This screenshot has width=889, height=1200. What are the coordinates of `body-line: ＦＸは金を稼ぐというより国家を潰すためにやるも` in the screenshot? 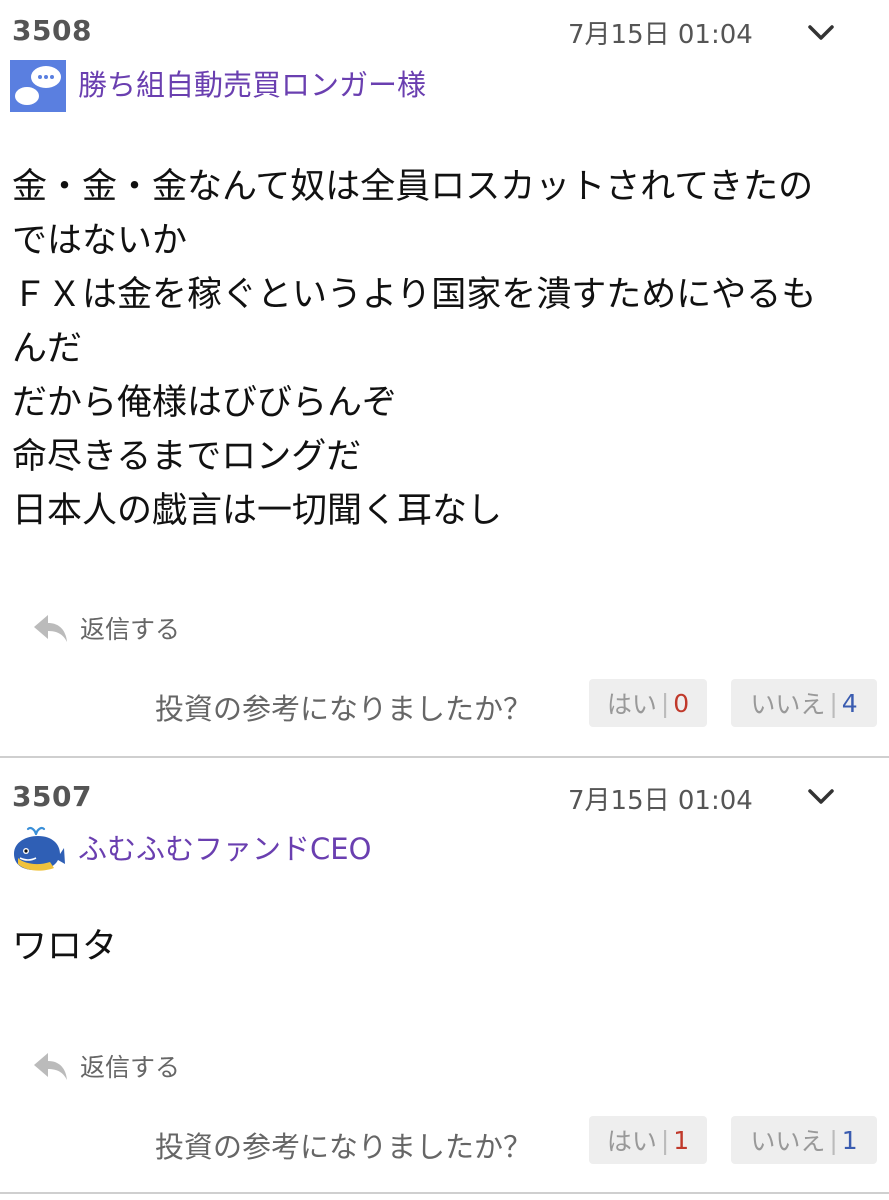 It's located at (414, 295).